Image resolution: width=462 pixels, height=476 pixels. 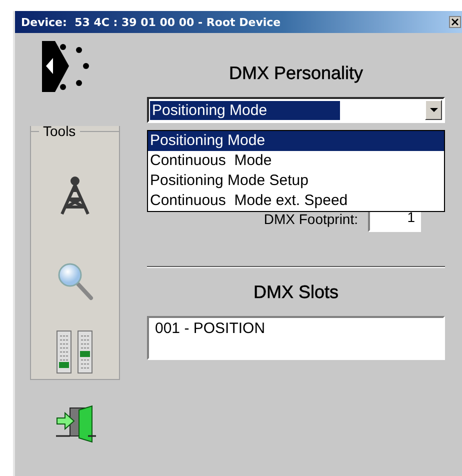 What do you see at coordinates (296, 328) in the screenshot?
I see `slot-item: 001 - POSITION` at bounding box center [296, 328].